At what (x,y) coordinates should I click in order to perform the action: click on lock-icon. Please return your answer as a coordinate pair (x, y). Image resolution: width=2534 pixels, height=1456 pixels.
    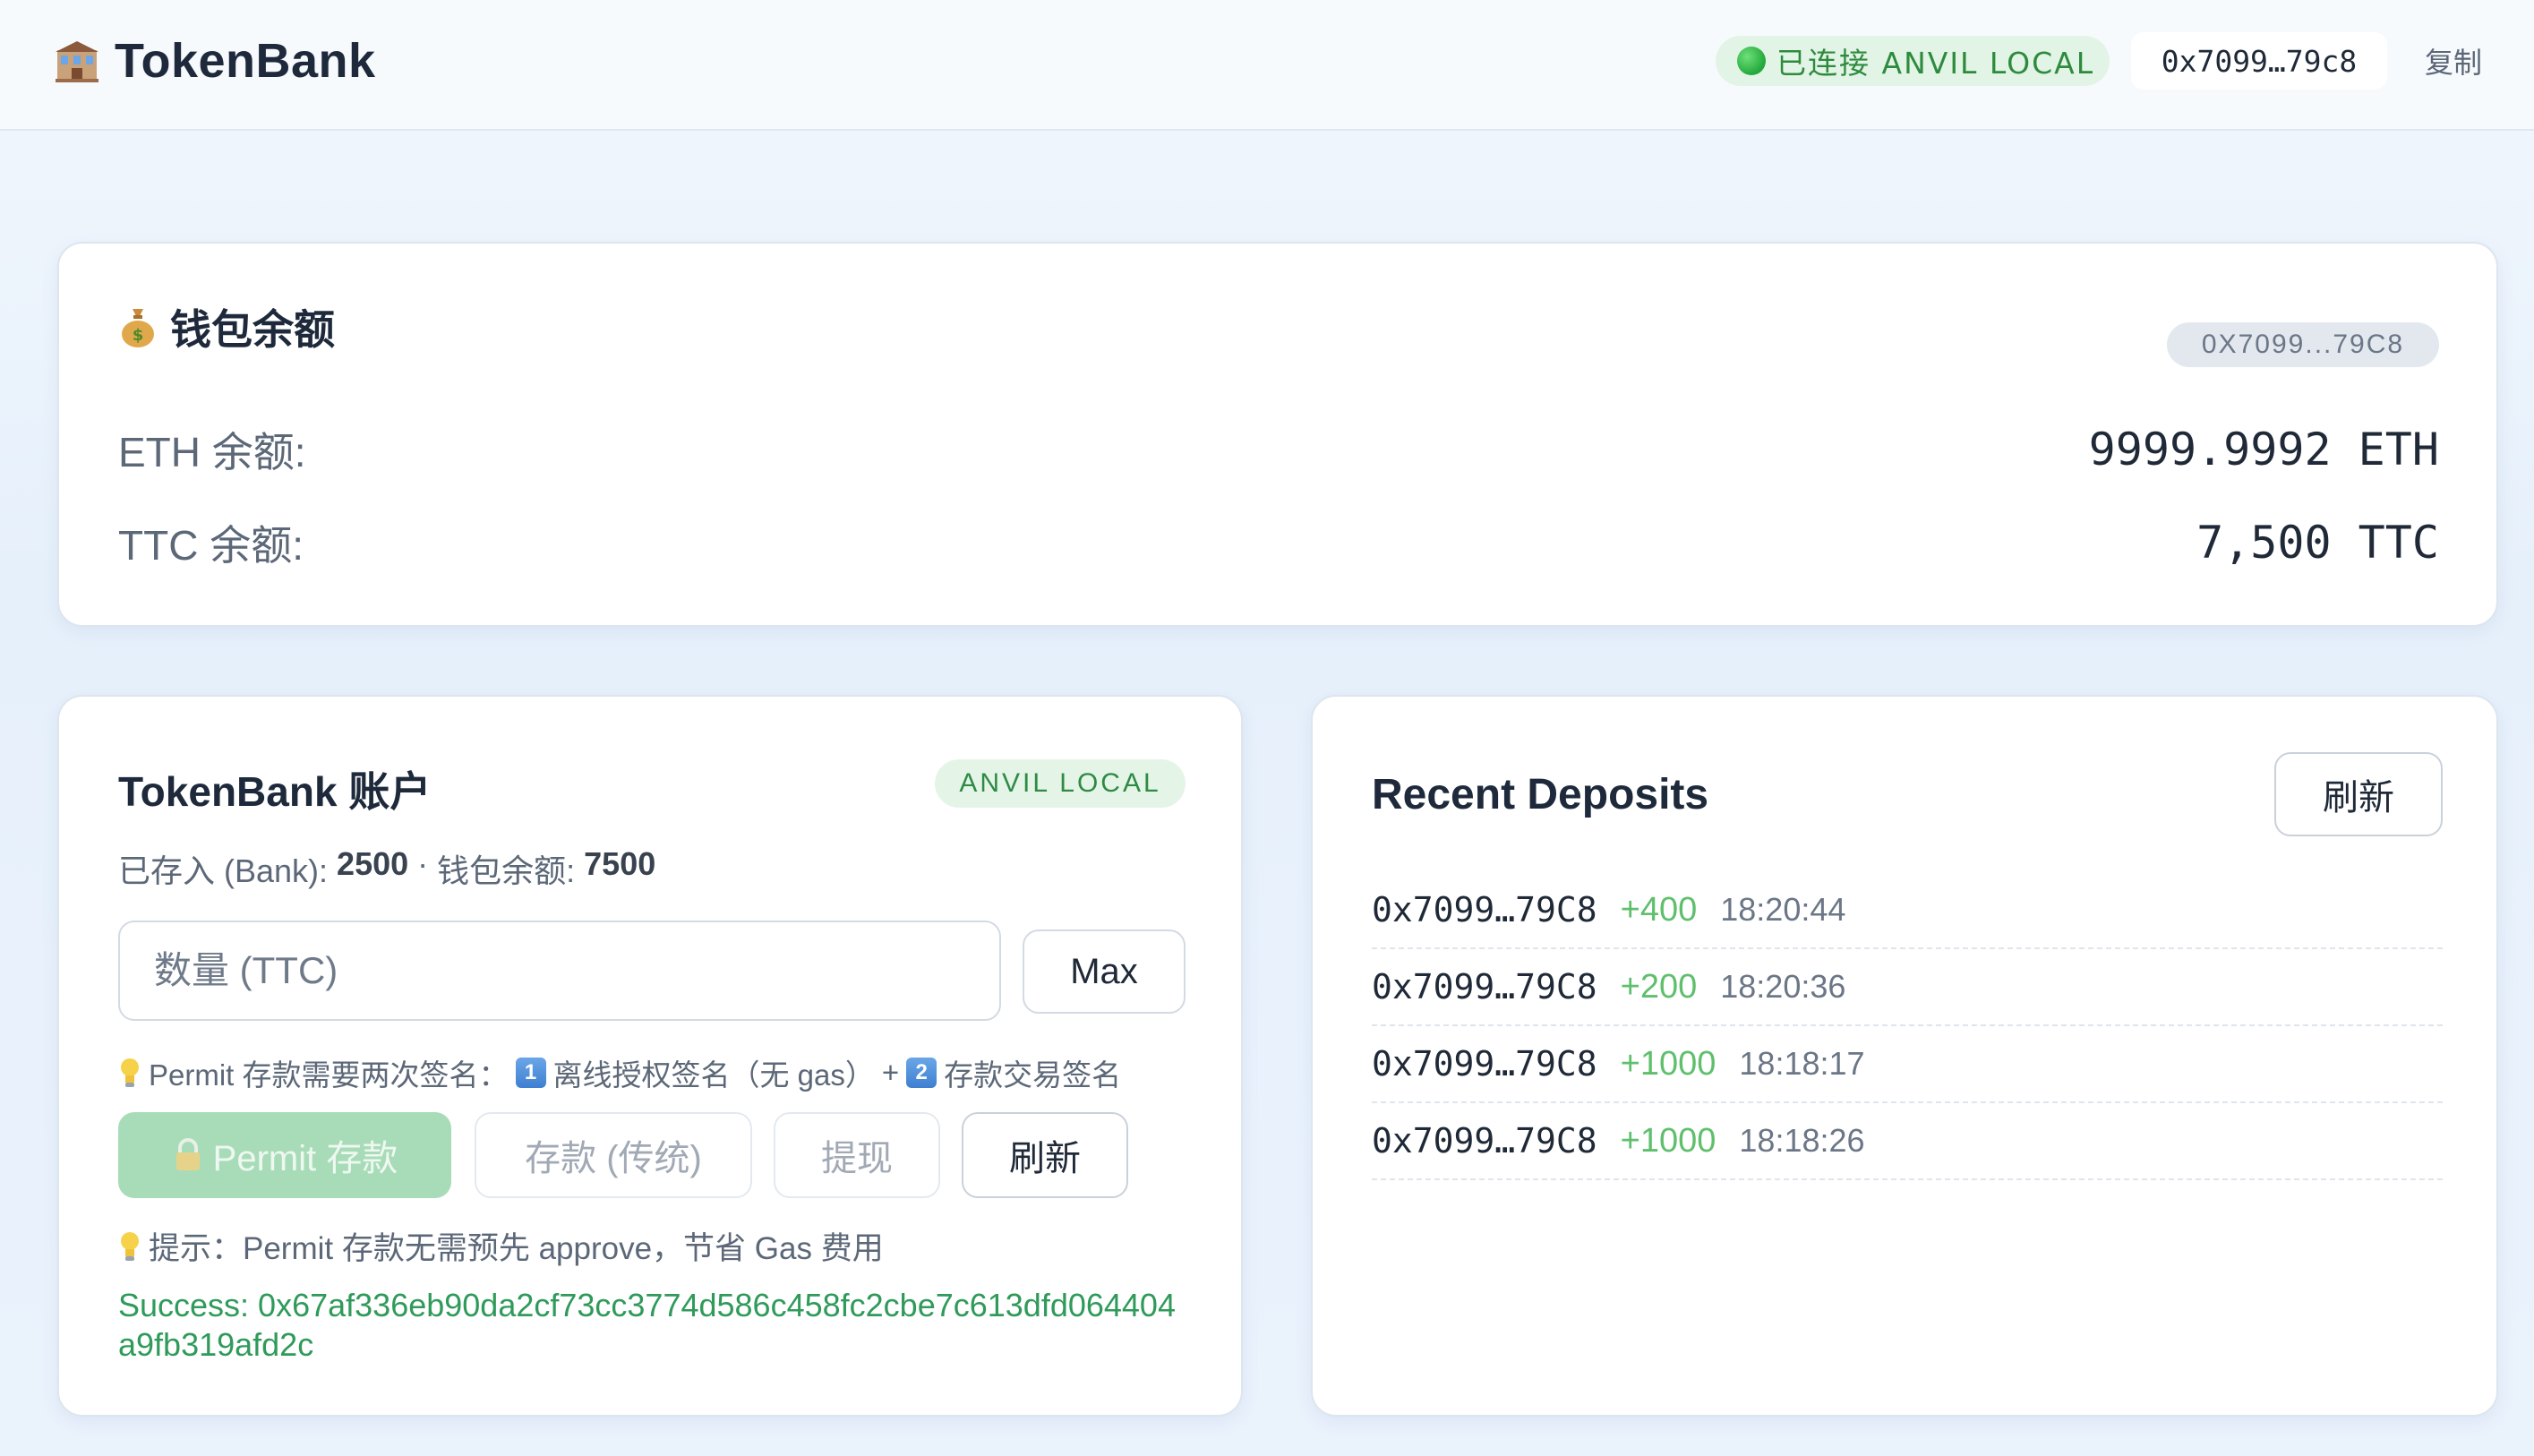
    Looking at the image, I should click on (187, 1154).